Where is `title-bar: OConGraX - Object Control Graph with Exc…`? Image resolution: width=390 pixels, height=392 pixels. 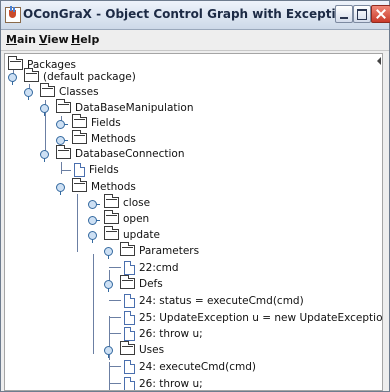 title-bar: OConGraX - Object Control Graph with Exc… is located at coordinates (195, 15).